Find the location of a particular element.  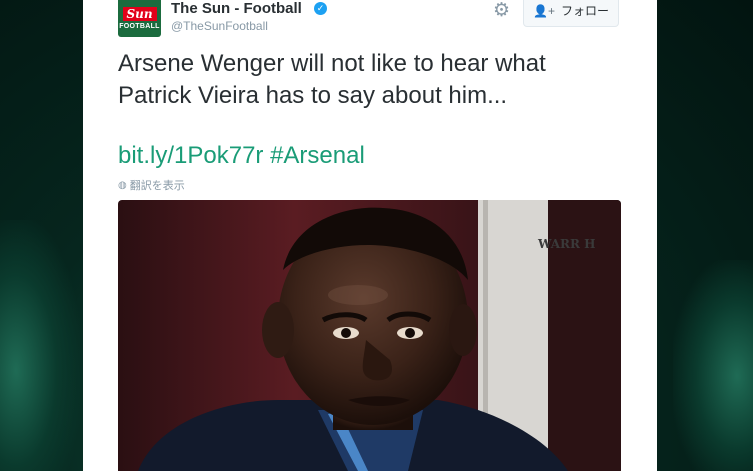

globe-icon: ◍ is located at coordinates (122, 185).